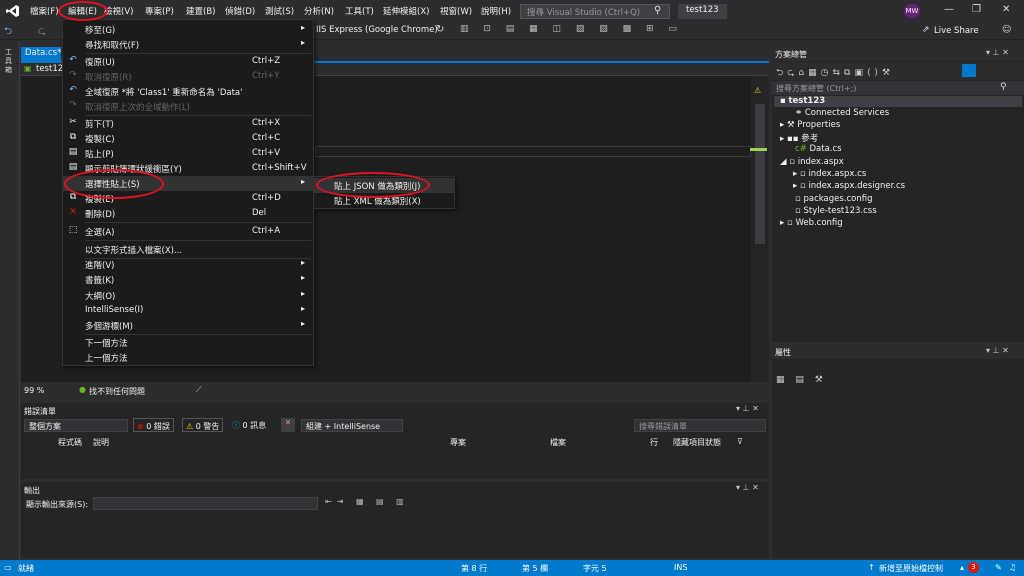 This screenshot has height=576, width=1024. What do you see at coordinates (188, 123) in the screenshot?
I see `menu-item-cut: ✂ 剪下(T) Ctrl+X` at bounding box center [188, 123].